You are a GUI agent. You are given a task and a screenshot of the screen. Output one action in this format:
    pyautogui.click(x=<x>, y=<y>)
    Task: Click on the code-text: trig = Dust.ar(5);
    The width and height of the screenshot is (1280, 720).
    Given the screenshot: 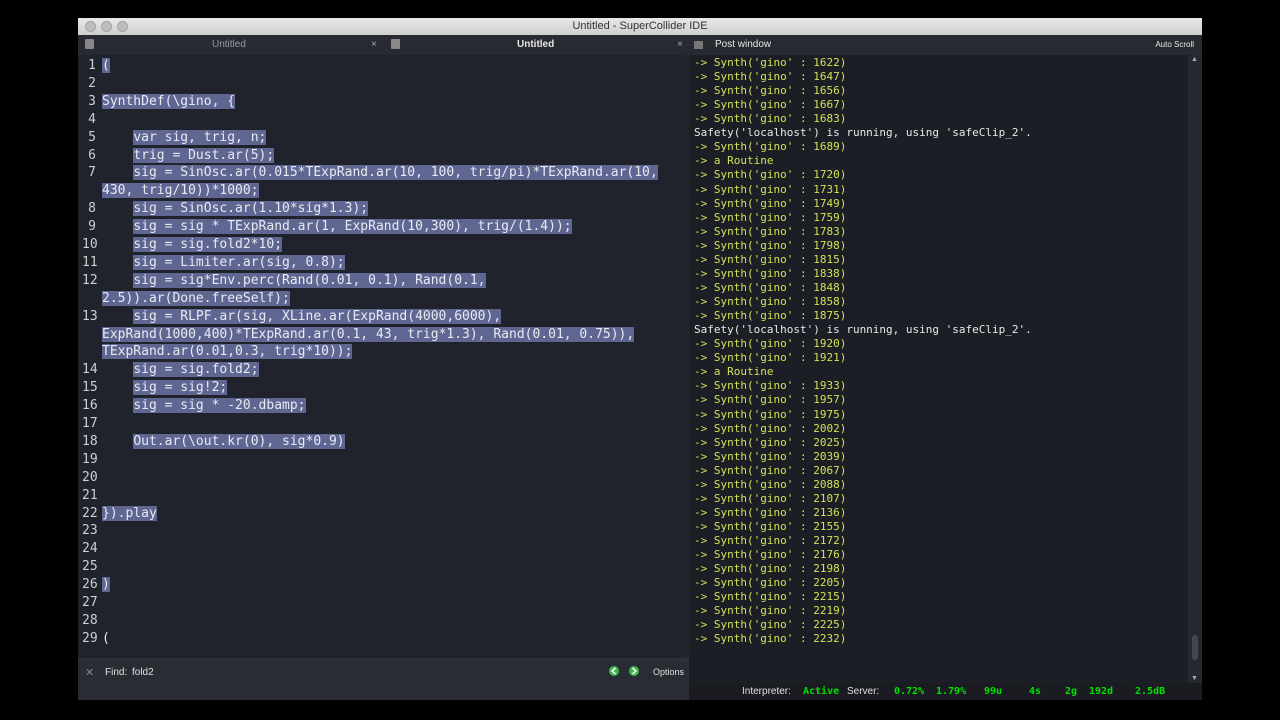 What is the action you would take?
    pyautogui.click(x=188, y=156)
    